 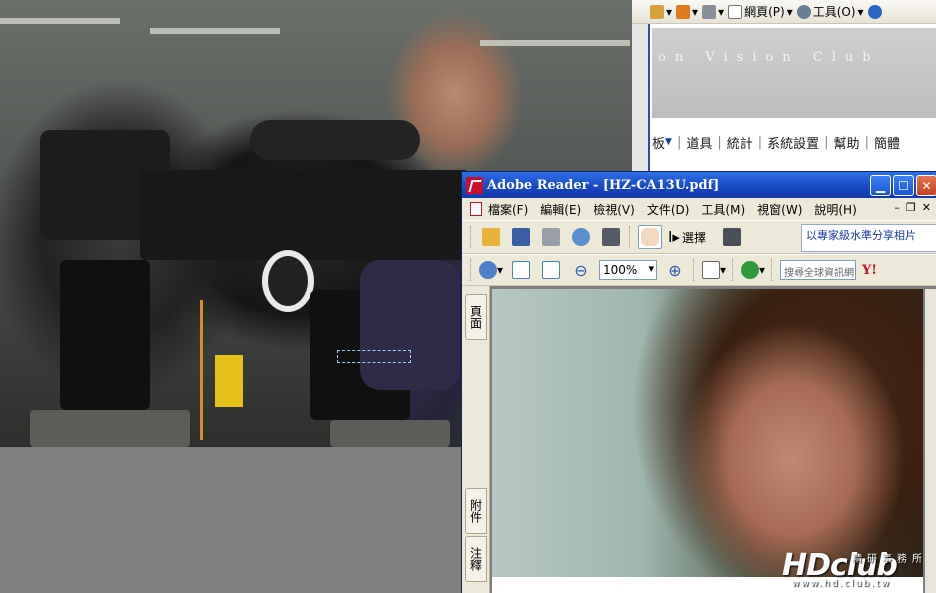 I want to click on fit-page-icon, so click(x=521, y=270).